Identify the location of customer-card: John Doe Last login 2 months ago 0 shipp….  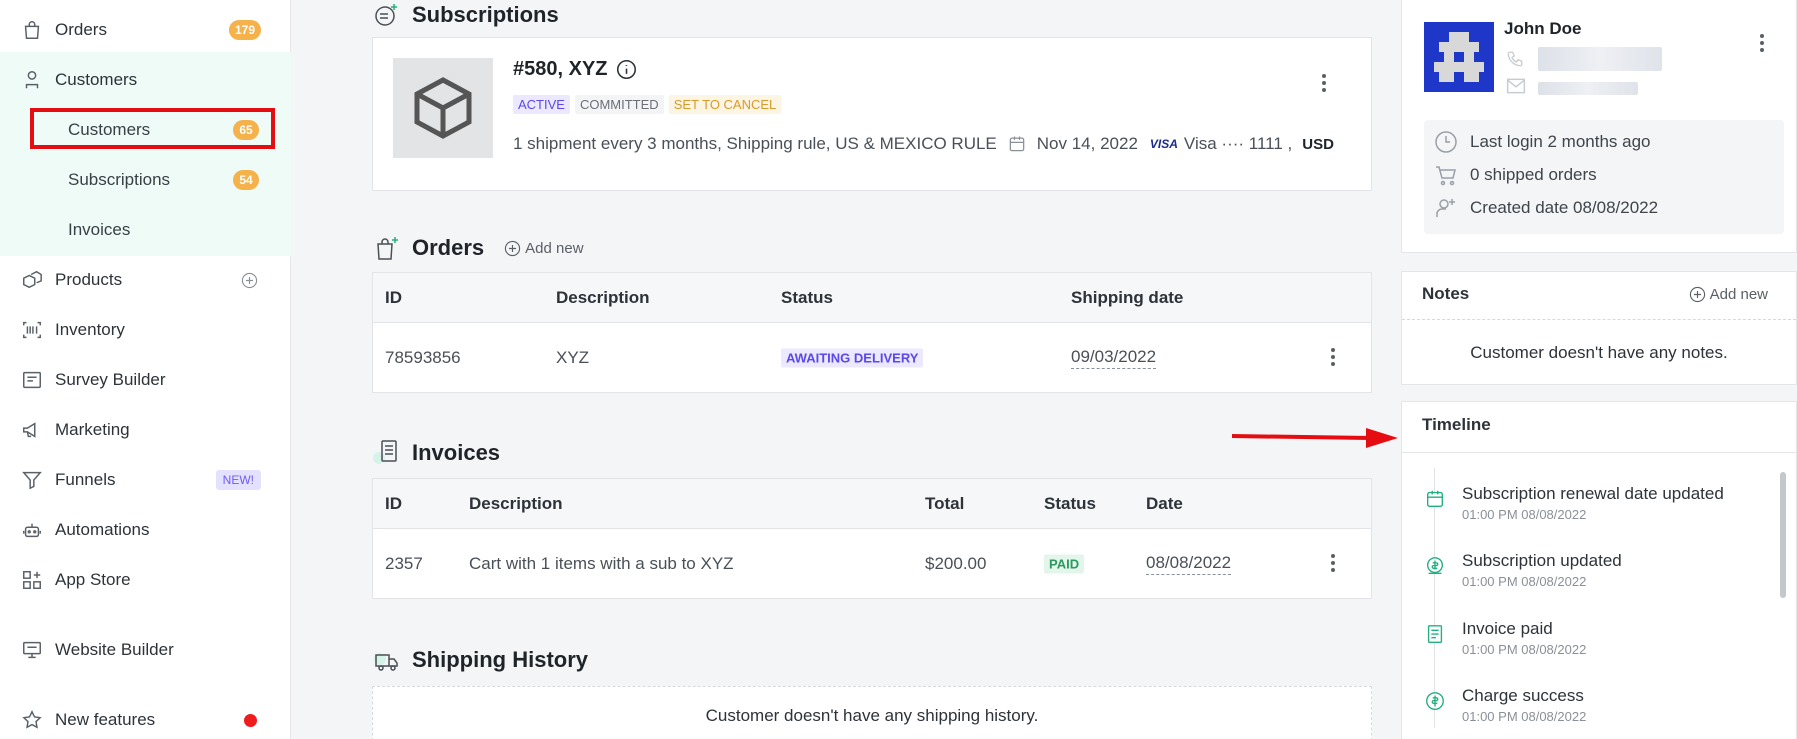
(1599, 126).